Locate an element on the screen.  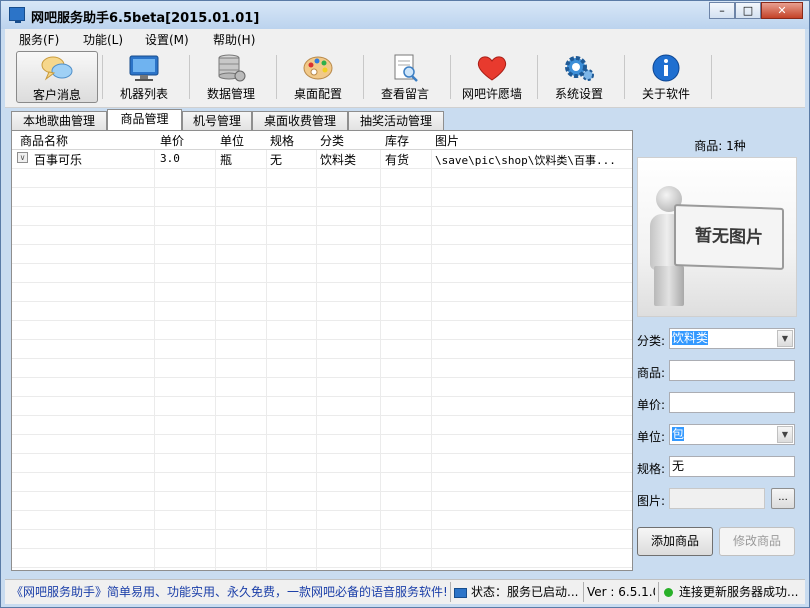
window-title: 网吧服务助手6.5beta[2015.01.01] is located at coordinates (145, 18).